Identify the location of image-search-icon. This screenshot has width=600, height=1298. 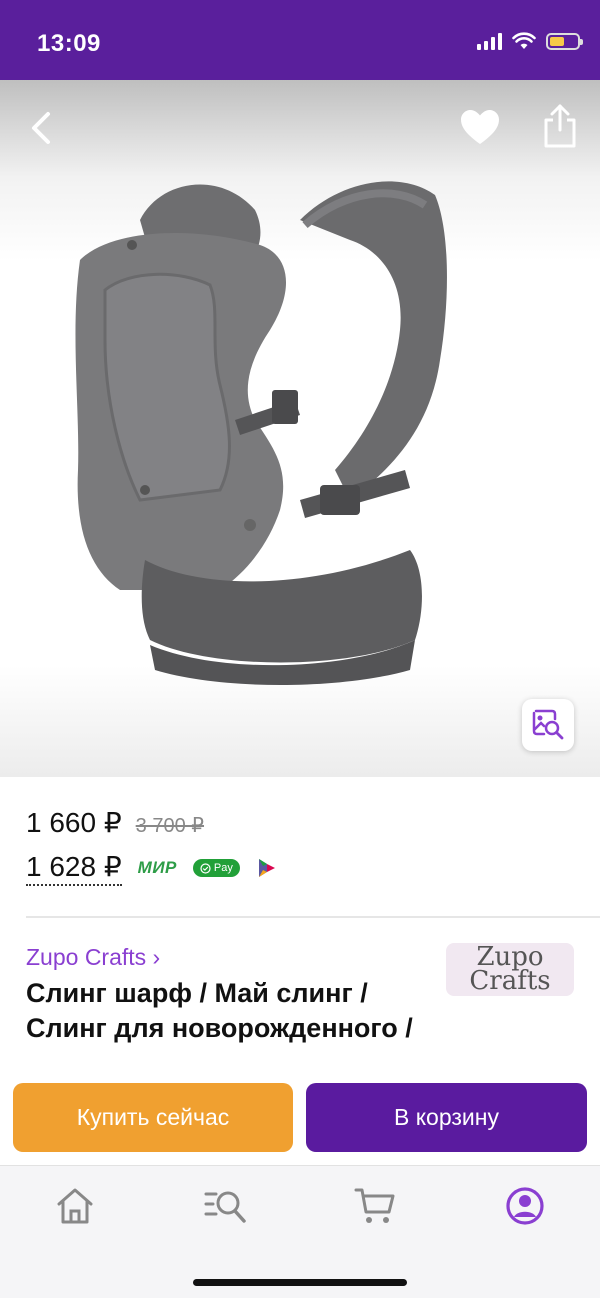
(548, 724).